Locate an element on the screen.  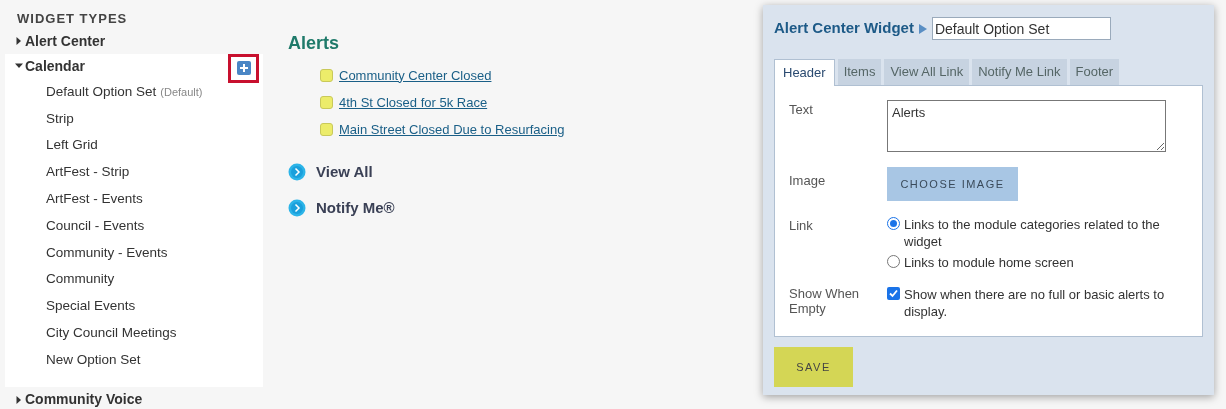
option-set-item: Left Grid is located at coordinates (72, 145).